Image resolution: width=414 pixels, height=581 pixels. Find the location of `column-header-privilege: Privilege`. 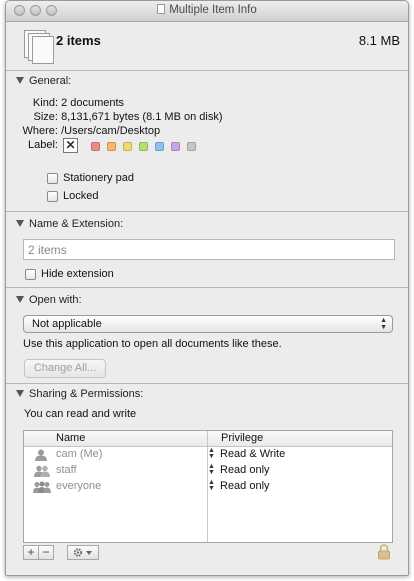

column-header-privilege: Privilege is located at coordinates (242, 438).